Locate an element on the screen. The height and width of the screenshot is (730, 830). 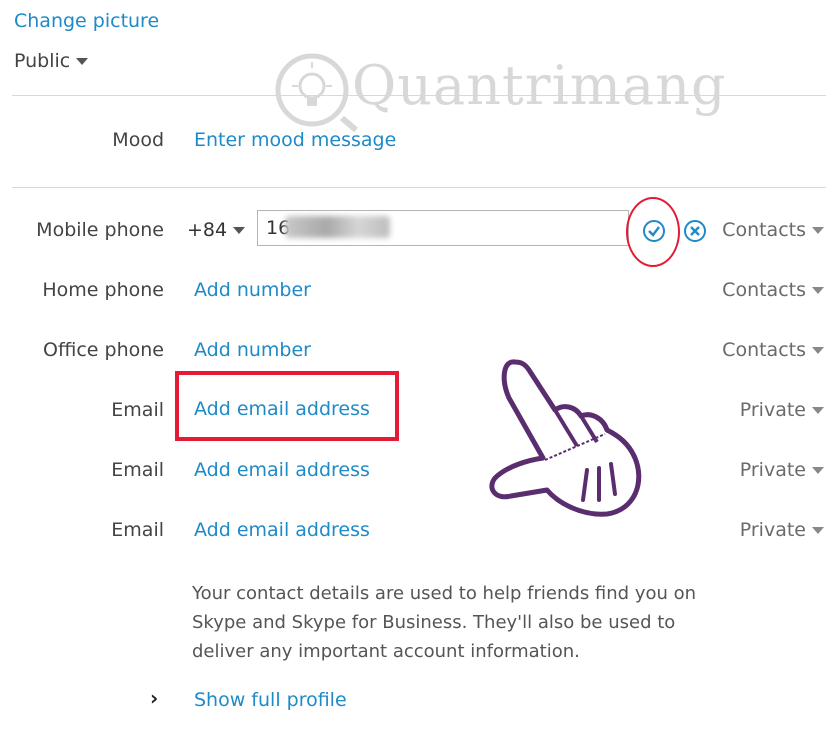
profile-visibility-dropdown: Public is located at coordinates (51, 61).